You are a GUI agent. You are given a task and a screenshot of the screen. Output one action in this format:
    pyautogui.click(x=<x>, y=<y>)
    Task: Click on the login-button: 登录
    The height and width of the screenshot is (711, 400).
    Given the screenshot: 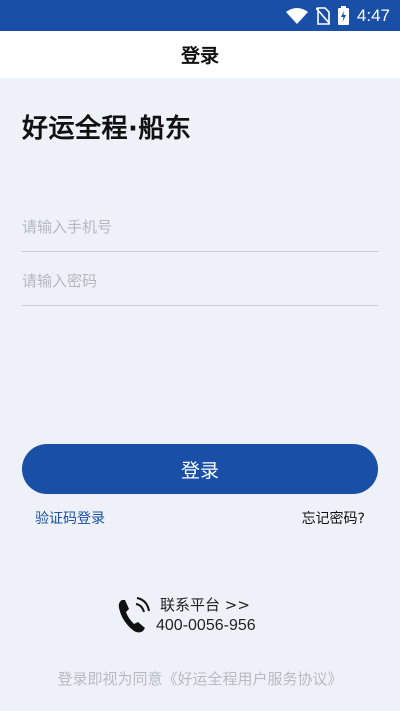 What is the action you would take?
    pyautogui.click(x=200, y=469)
    